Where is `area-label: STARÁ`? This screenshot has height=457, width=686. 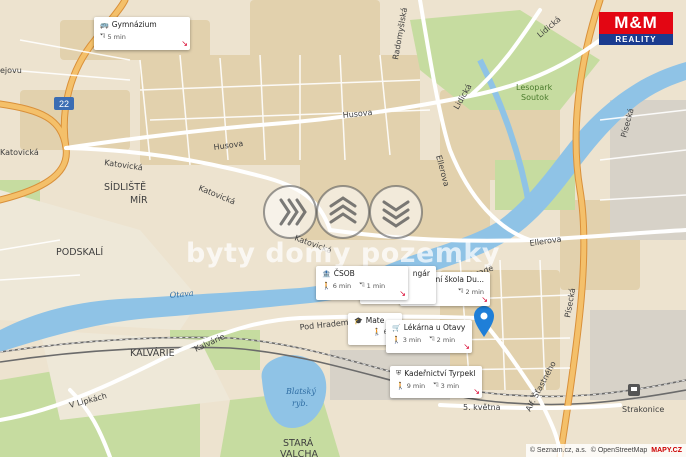
area-label: STARÁ is located at coordinates (298, 443).